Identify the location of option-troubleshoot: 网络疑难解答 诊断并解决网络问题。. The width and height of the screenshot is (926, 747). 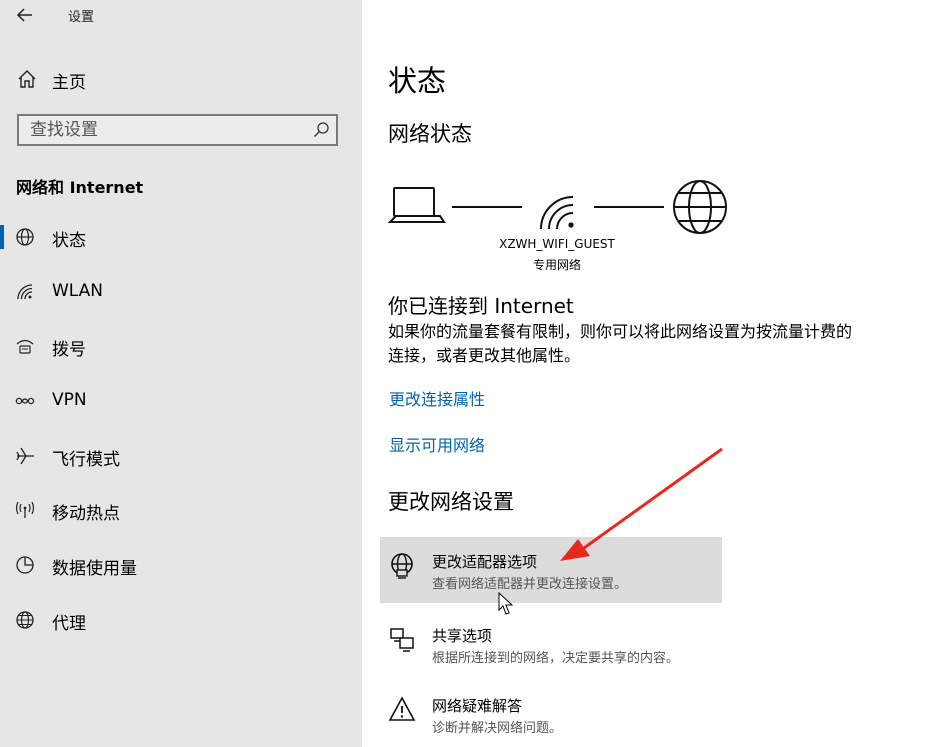
(551, 714).